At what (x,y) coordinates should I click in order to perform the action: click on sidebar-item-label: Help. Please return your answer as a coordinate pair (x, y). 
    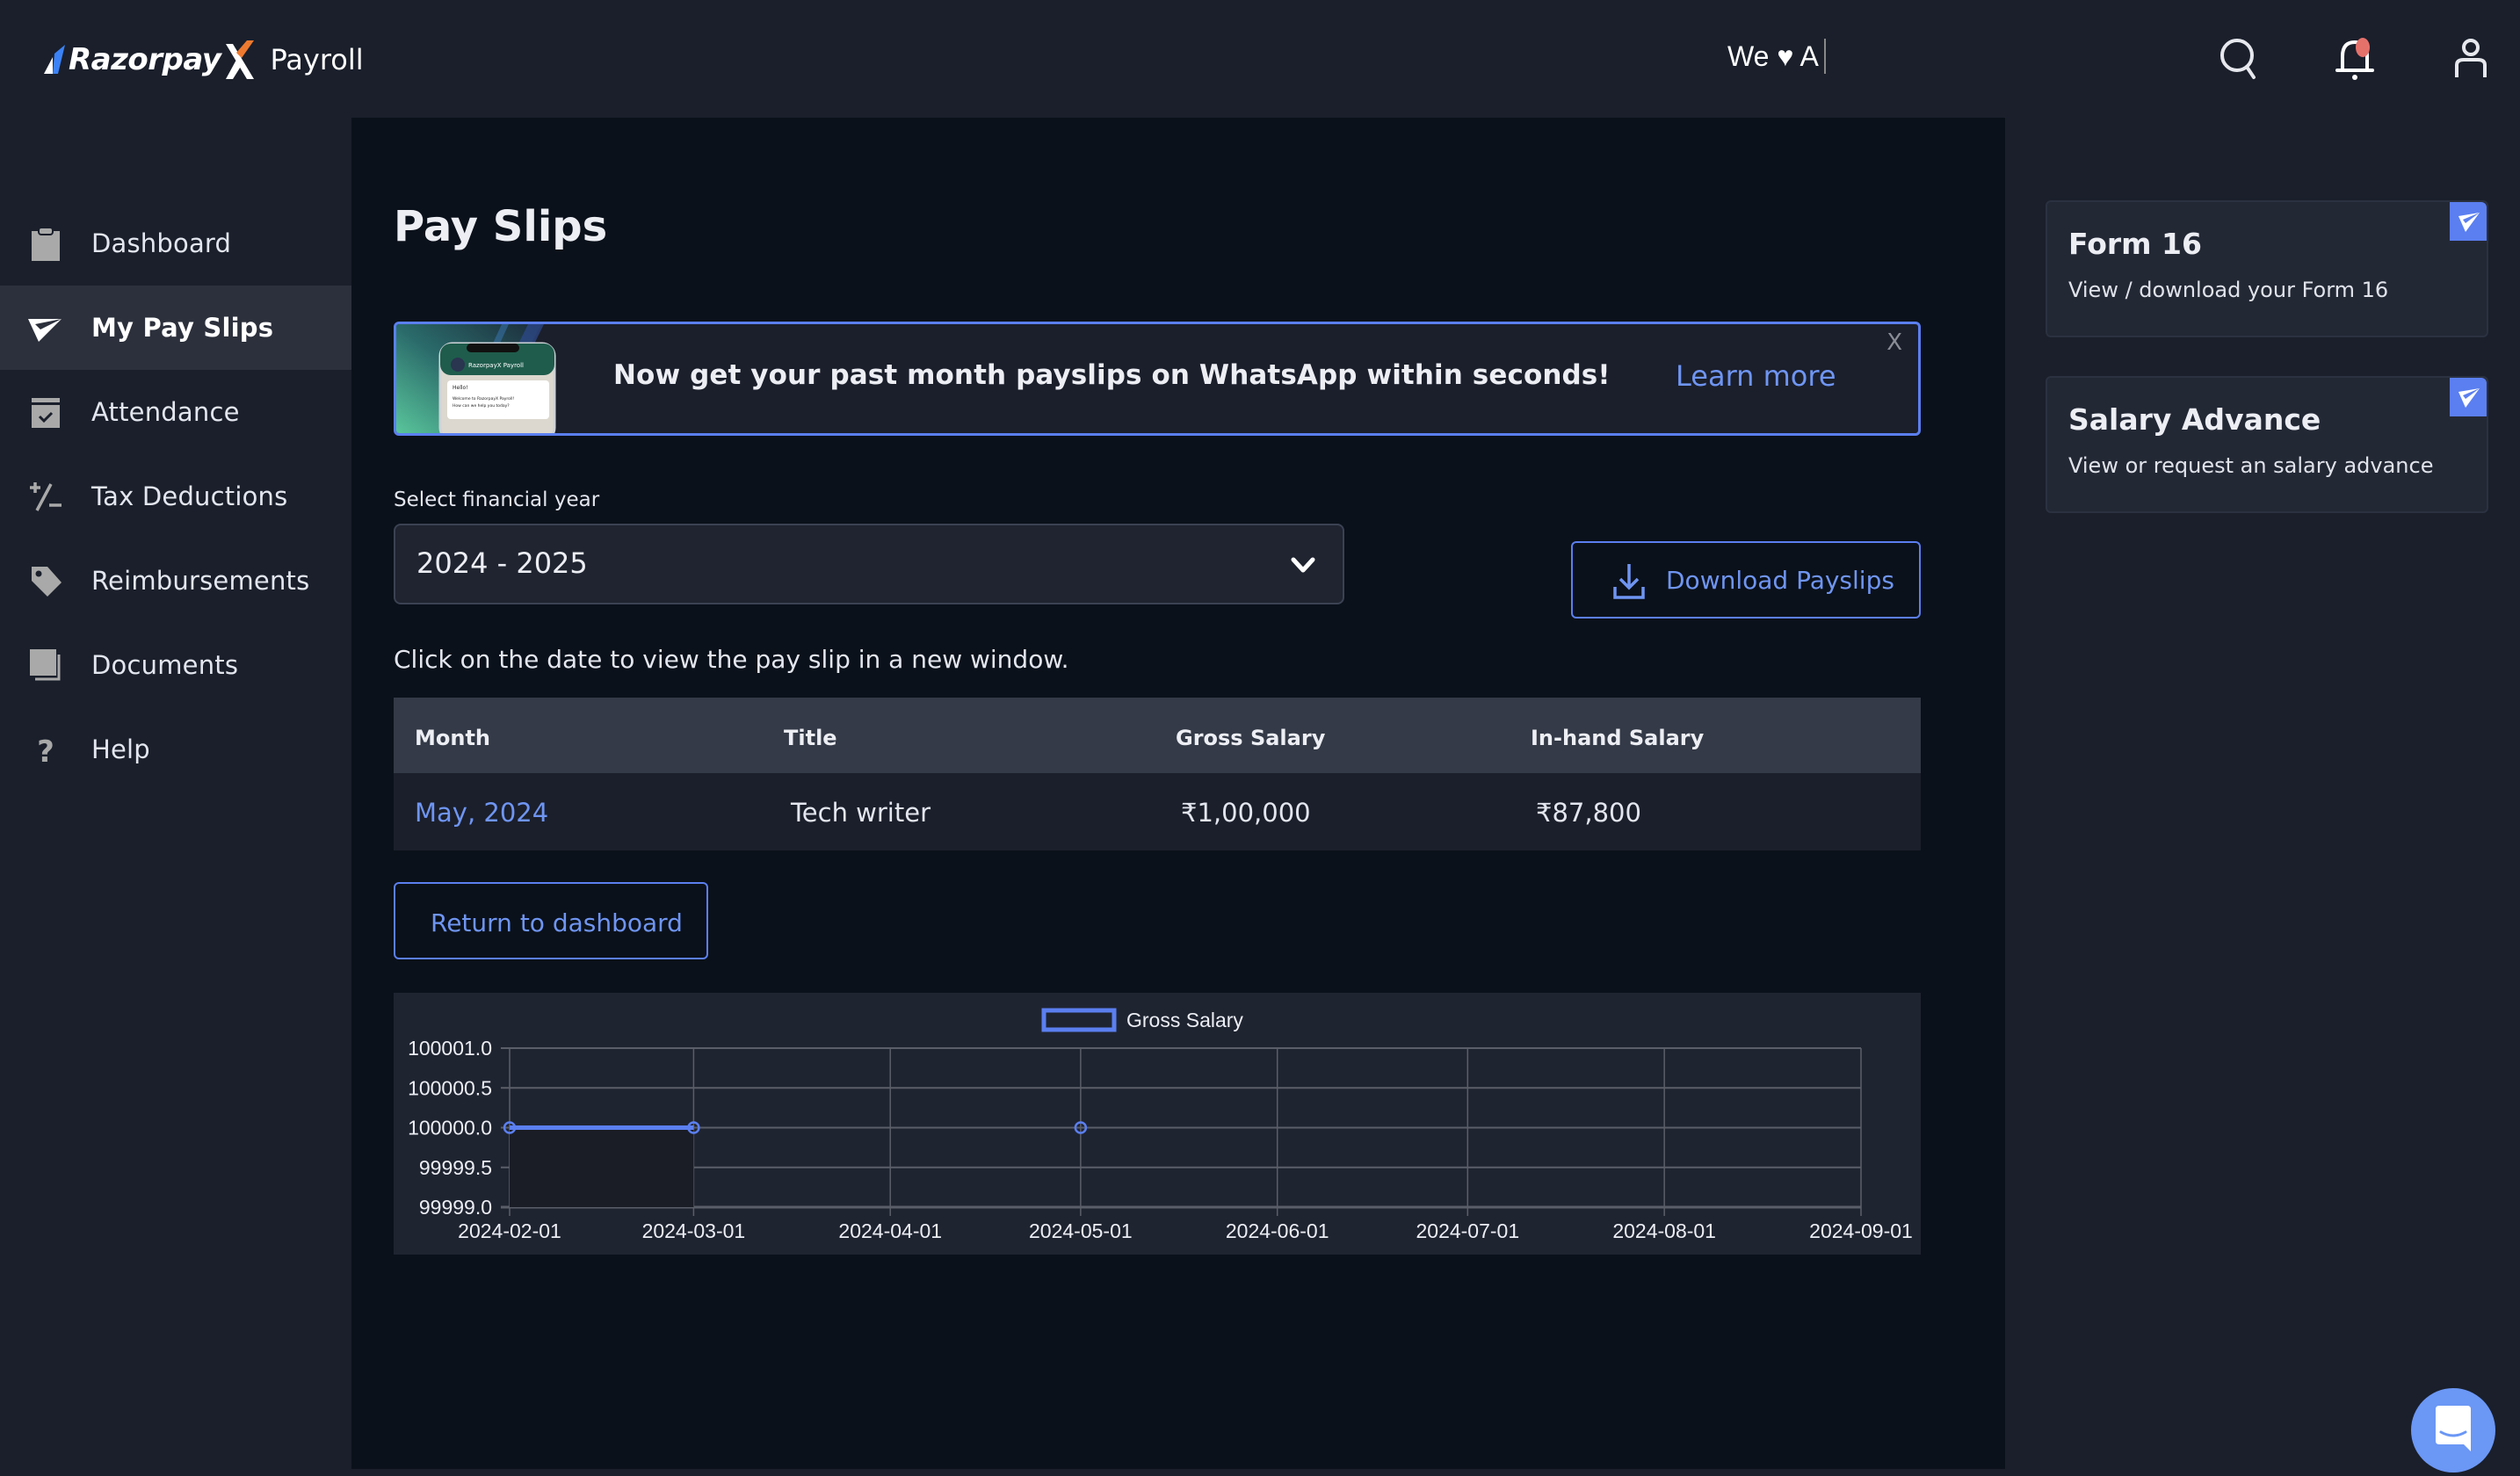
    Looking at the image, I should click on (120, 749).